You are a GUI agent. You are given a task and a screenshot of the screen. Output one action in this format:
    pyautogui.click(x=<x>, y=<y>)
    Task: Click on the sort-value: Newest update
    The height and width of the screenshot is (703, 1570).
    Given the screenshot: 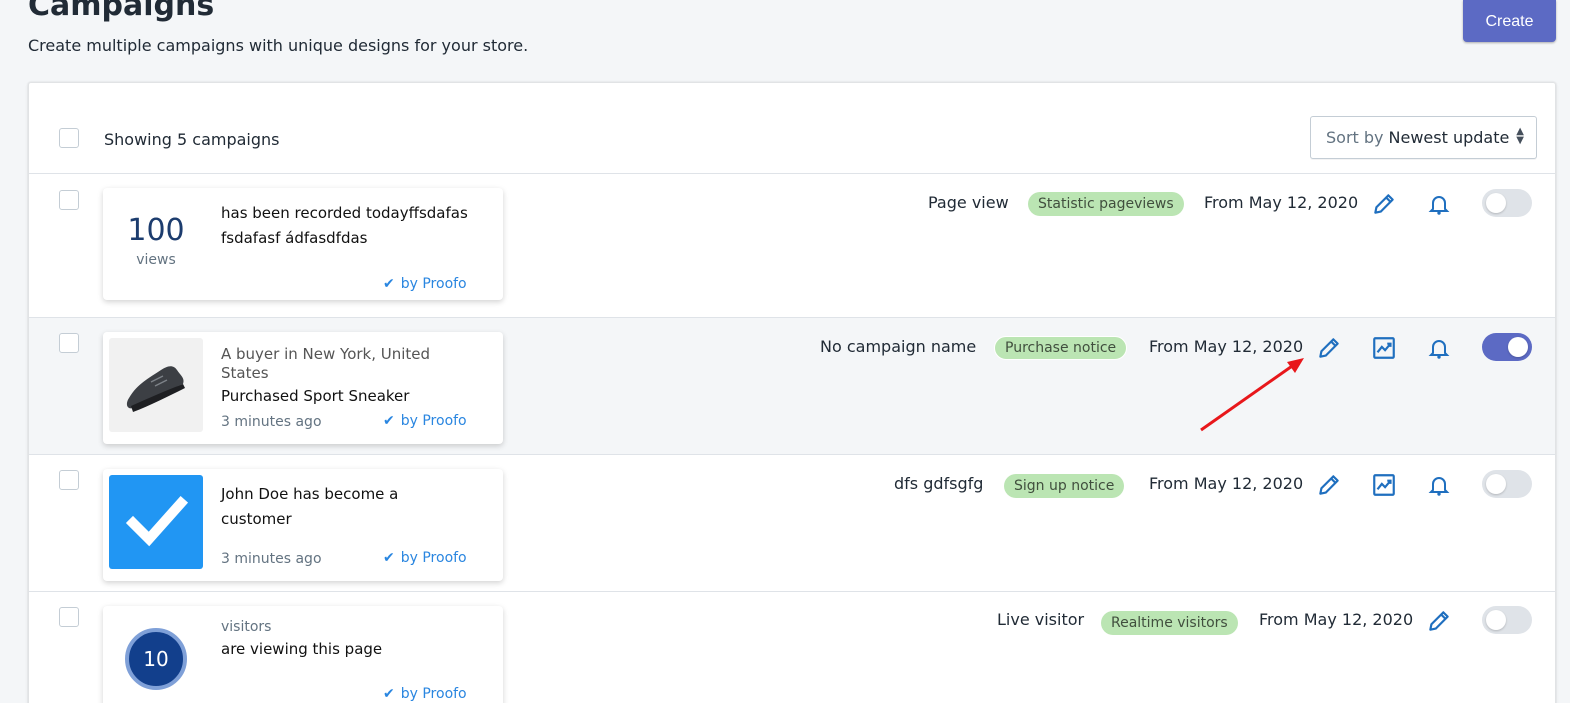 What is the action you would take?
    pyautogui.click(x=1449, y=137)
    